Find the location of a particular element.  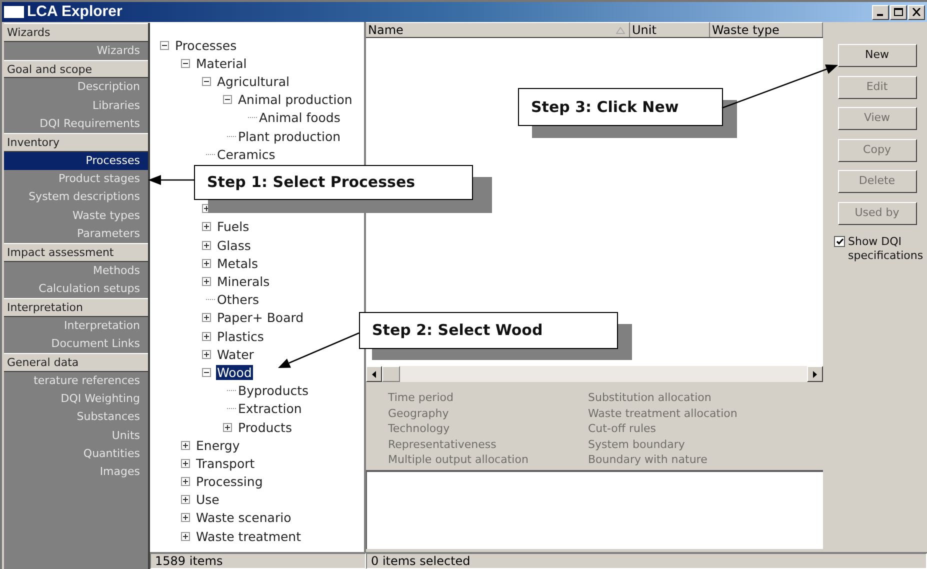

tree-item: Use is located at coordinates (207, 500).